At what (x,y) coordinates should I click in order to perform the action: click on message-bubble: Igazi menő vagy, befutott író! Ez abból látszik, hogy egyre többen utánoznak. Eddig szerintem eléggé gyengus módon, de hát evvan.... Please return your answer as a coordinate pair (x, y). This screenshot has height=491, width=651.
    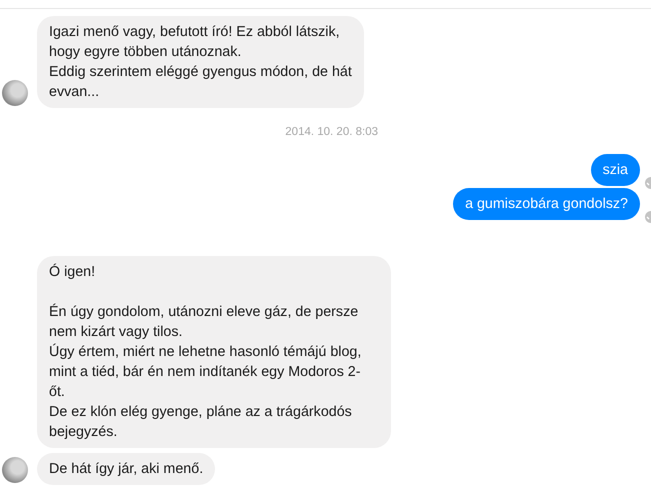
    Looking at the image, I should click on (200, 62).